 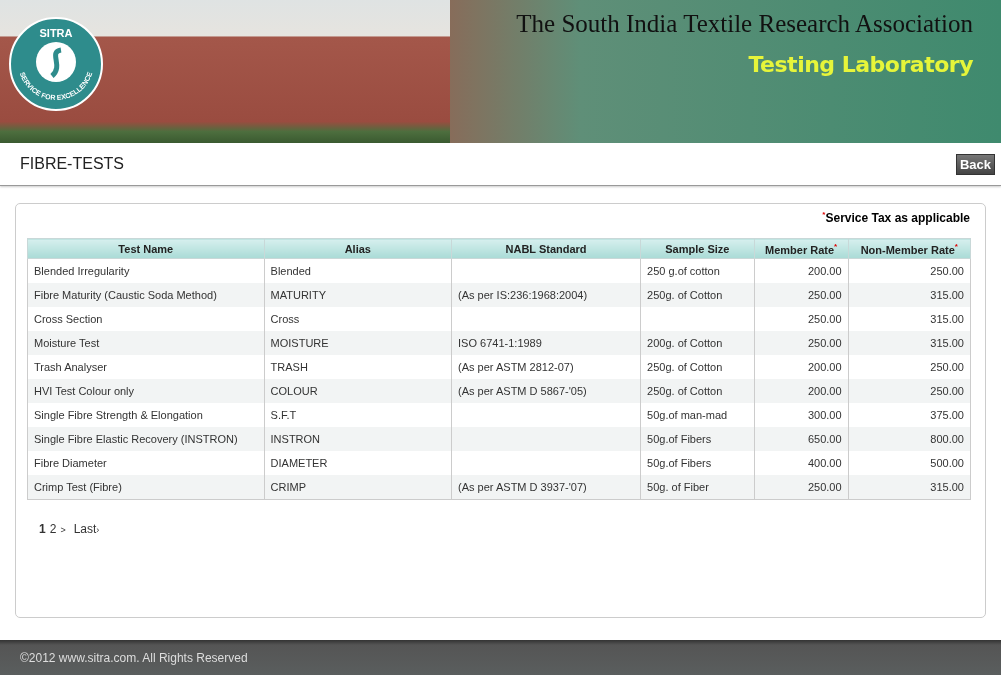 What do you see at coordinates (358, 487) in the screenshot?
I see `table-cell: CRIMP` at bounding box center [358, 487].